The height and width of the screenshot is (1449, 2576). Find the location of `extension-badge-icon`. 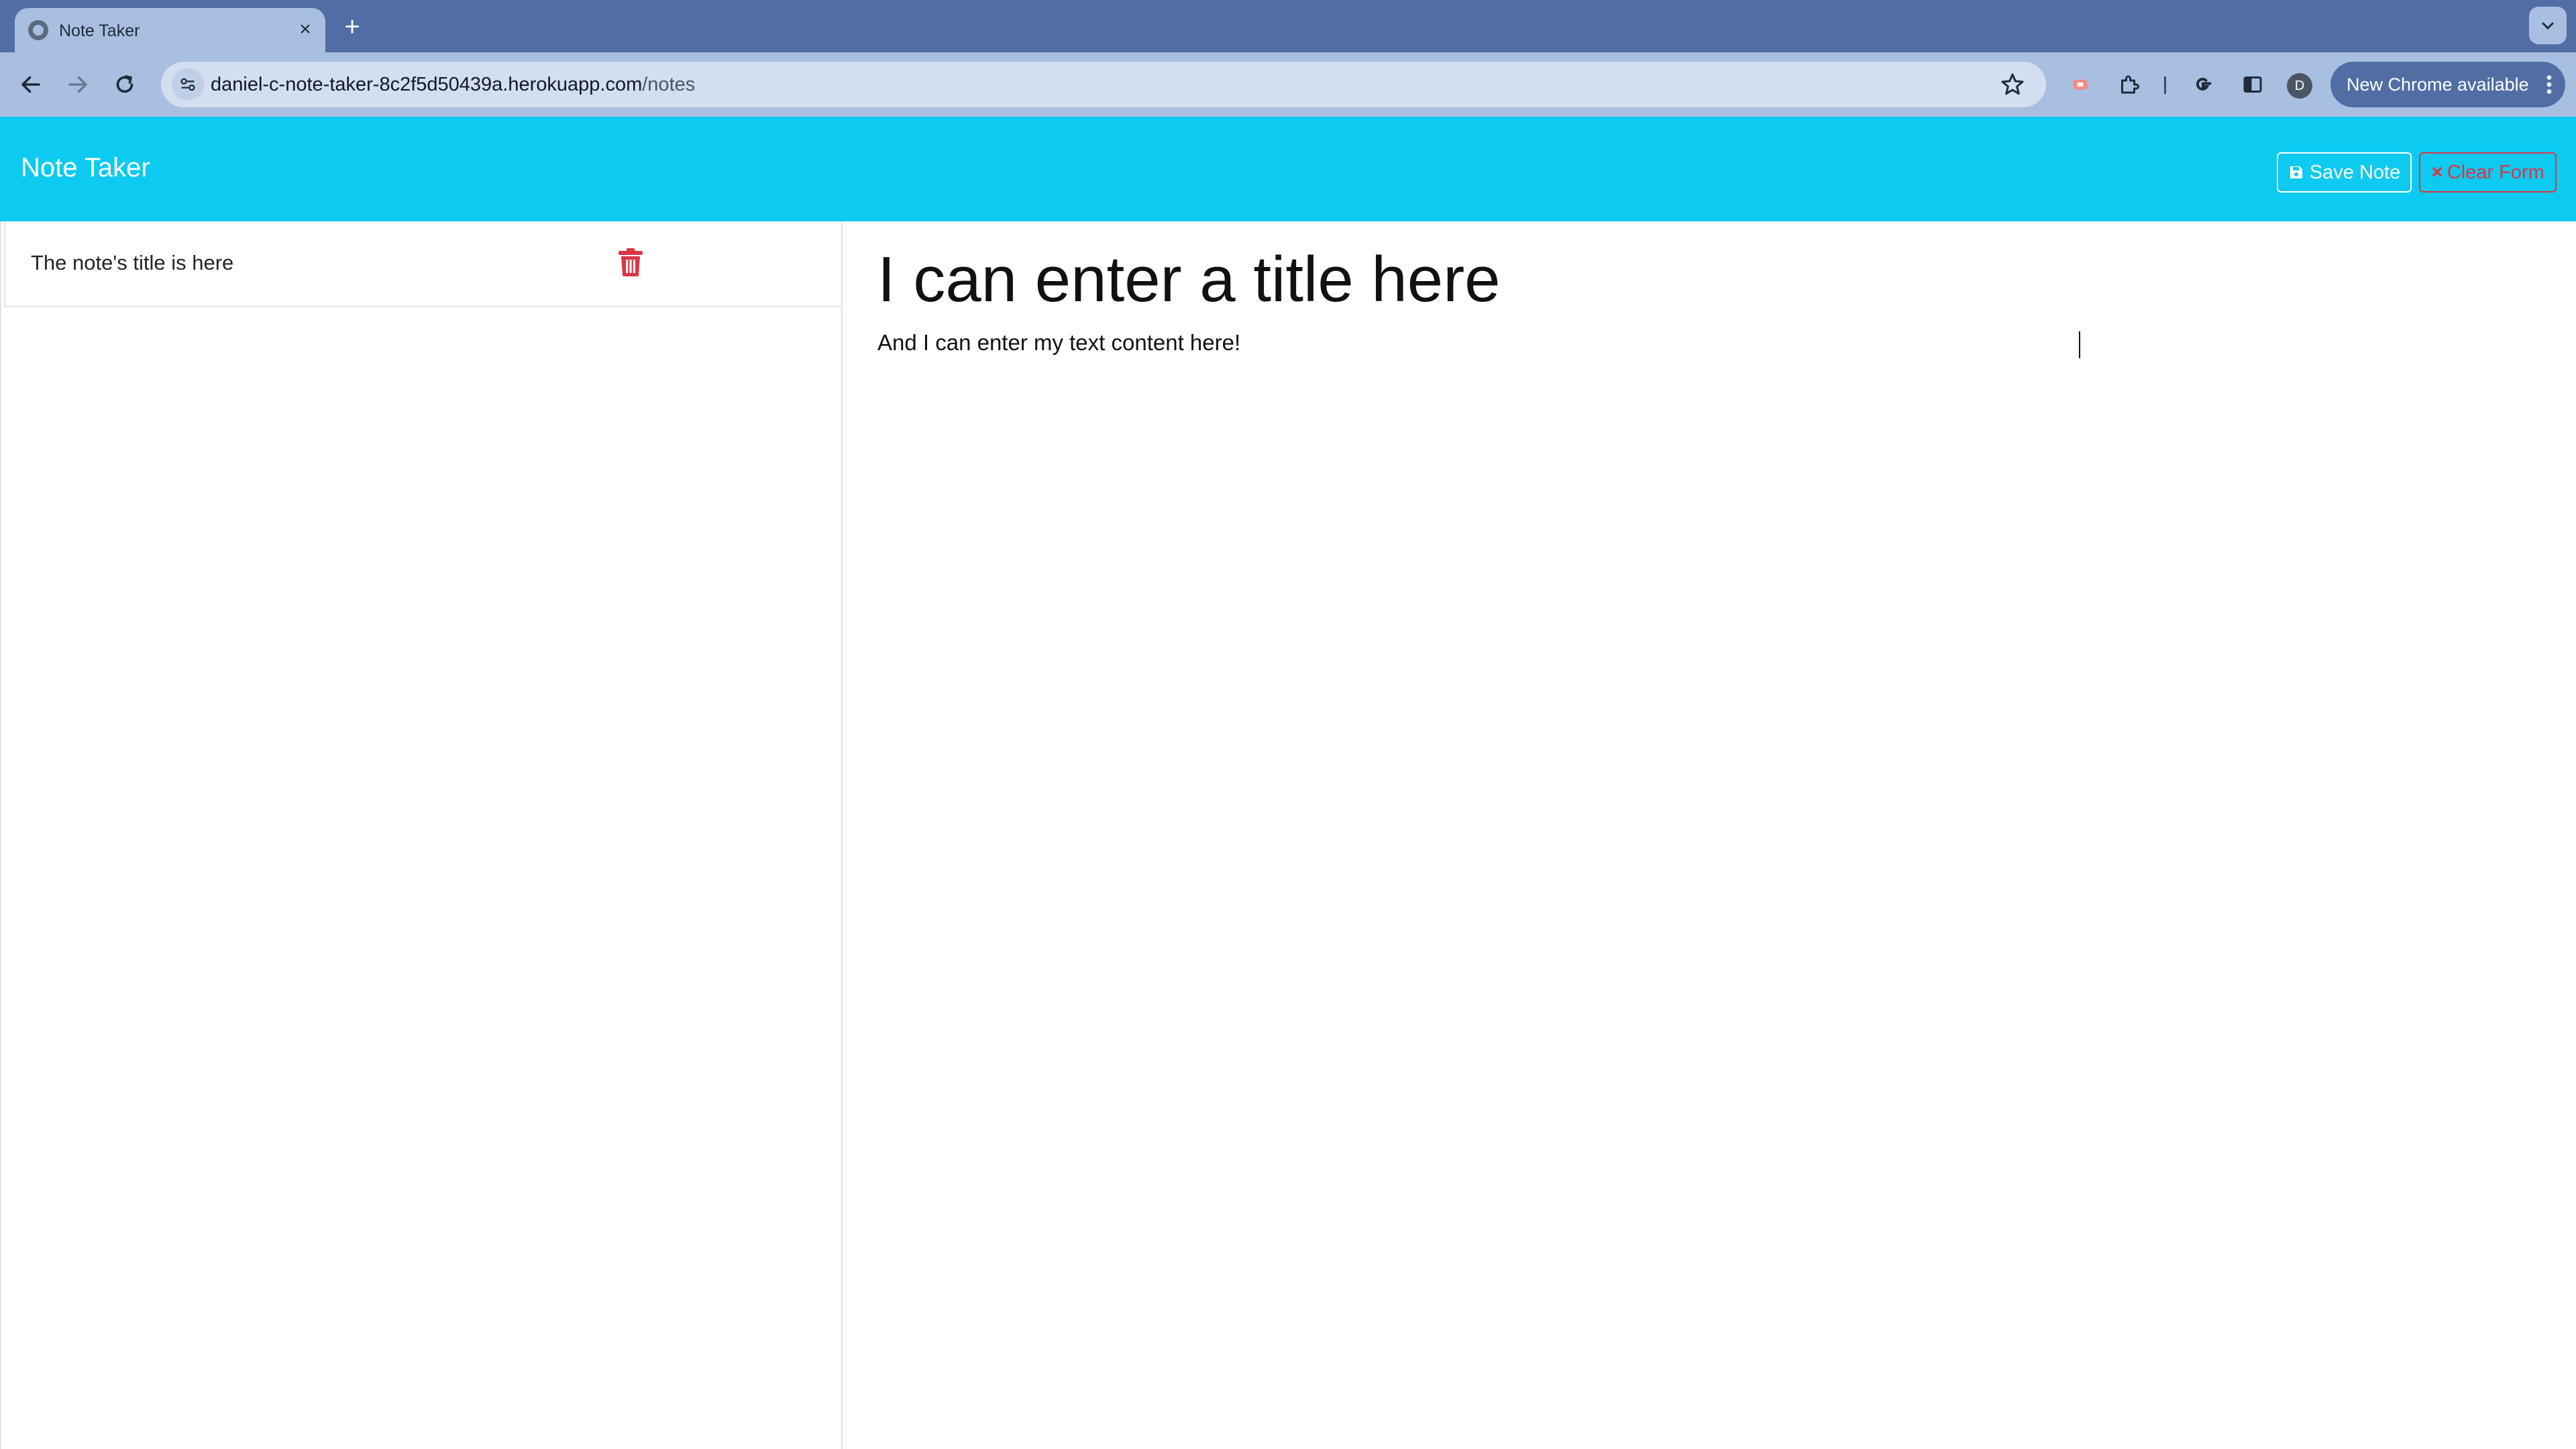

extension-badge-icon is located at coordinates (2080, 84).